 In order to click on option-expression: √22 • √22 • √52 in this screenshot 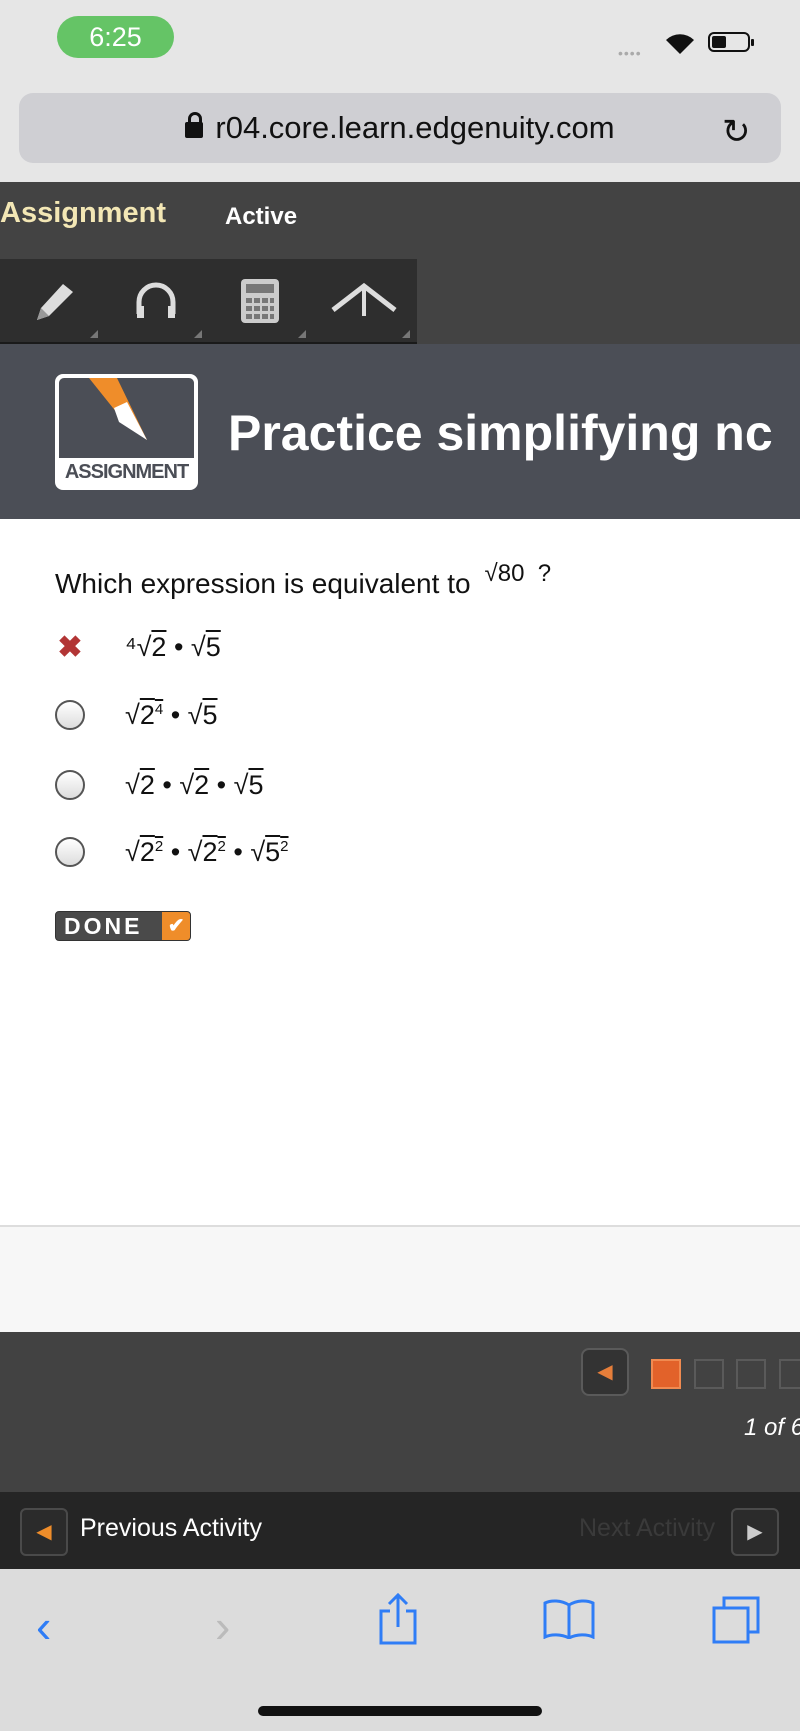, I will do `click(207, 851)`.